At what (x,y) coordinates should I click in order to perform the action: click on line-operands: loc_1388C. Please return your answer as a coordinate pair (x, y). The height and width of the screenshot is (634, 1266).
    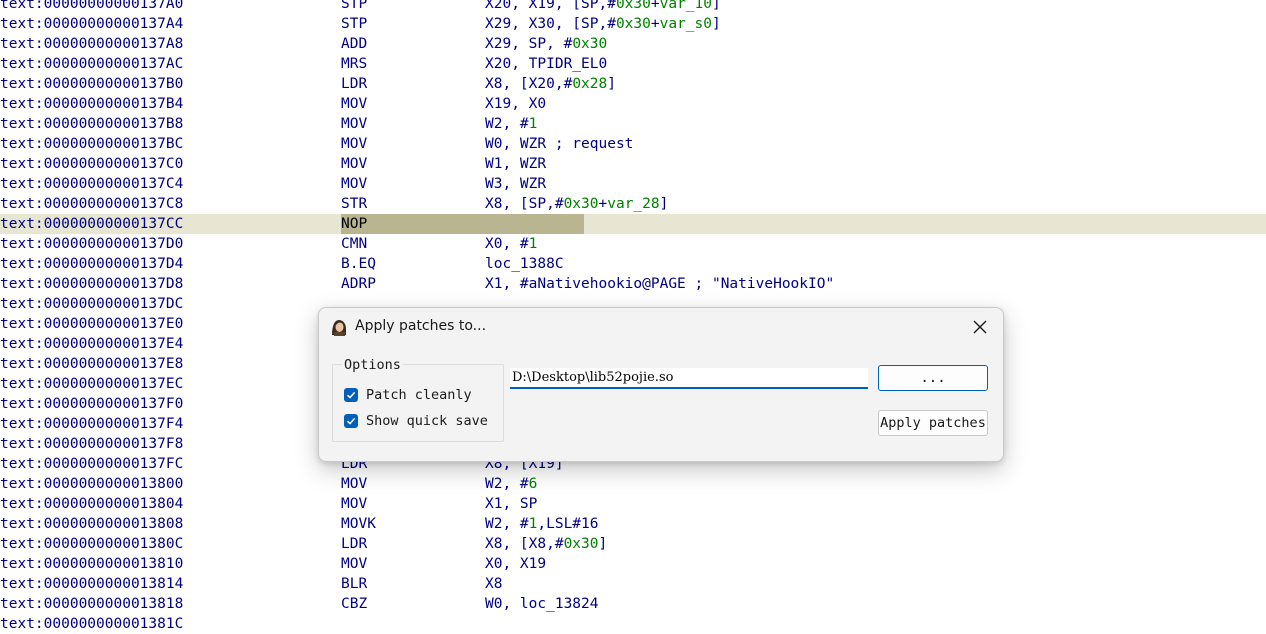
    Looking at the image, I should click on (524, 264).